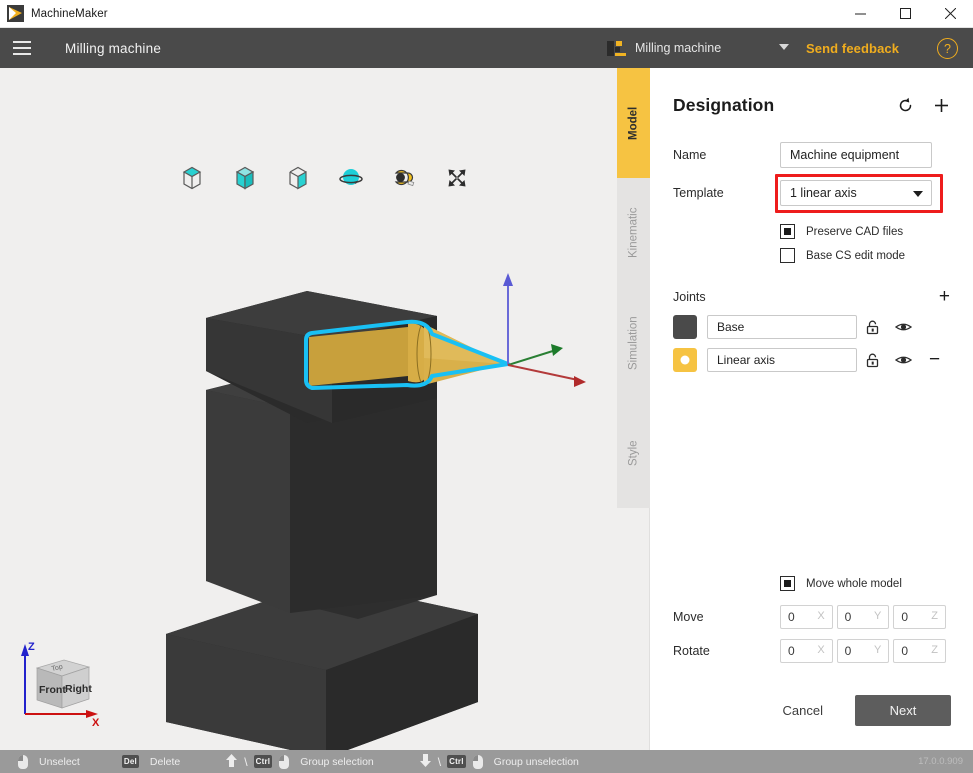  What do you see at coordinates (787, 255) in the screenshot?
I see `base-cs-edit-mode-checkbox` at bounding box center [787, 255].